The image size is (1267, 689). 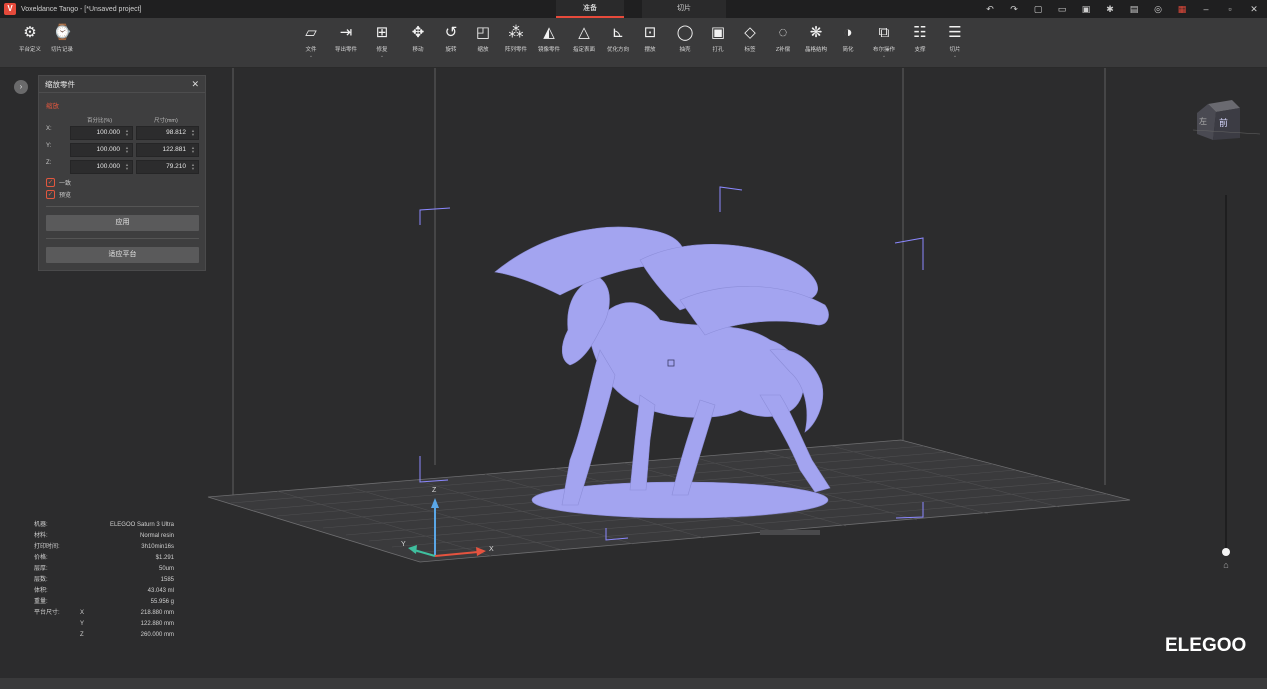 What do you see at coordinates (920, 38) in the screenshot?
I see `tool-support: ☷ 支撑` at bounding box center [920, 38].